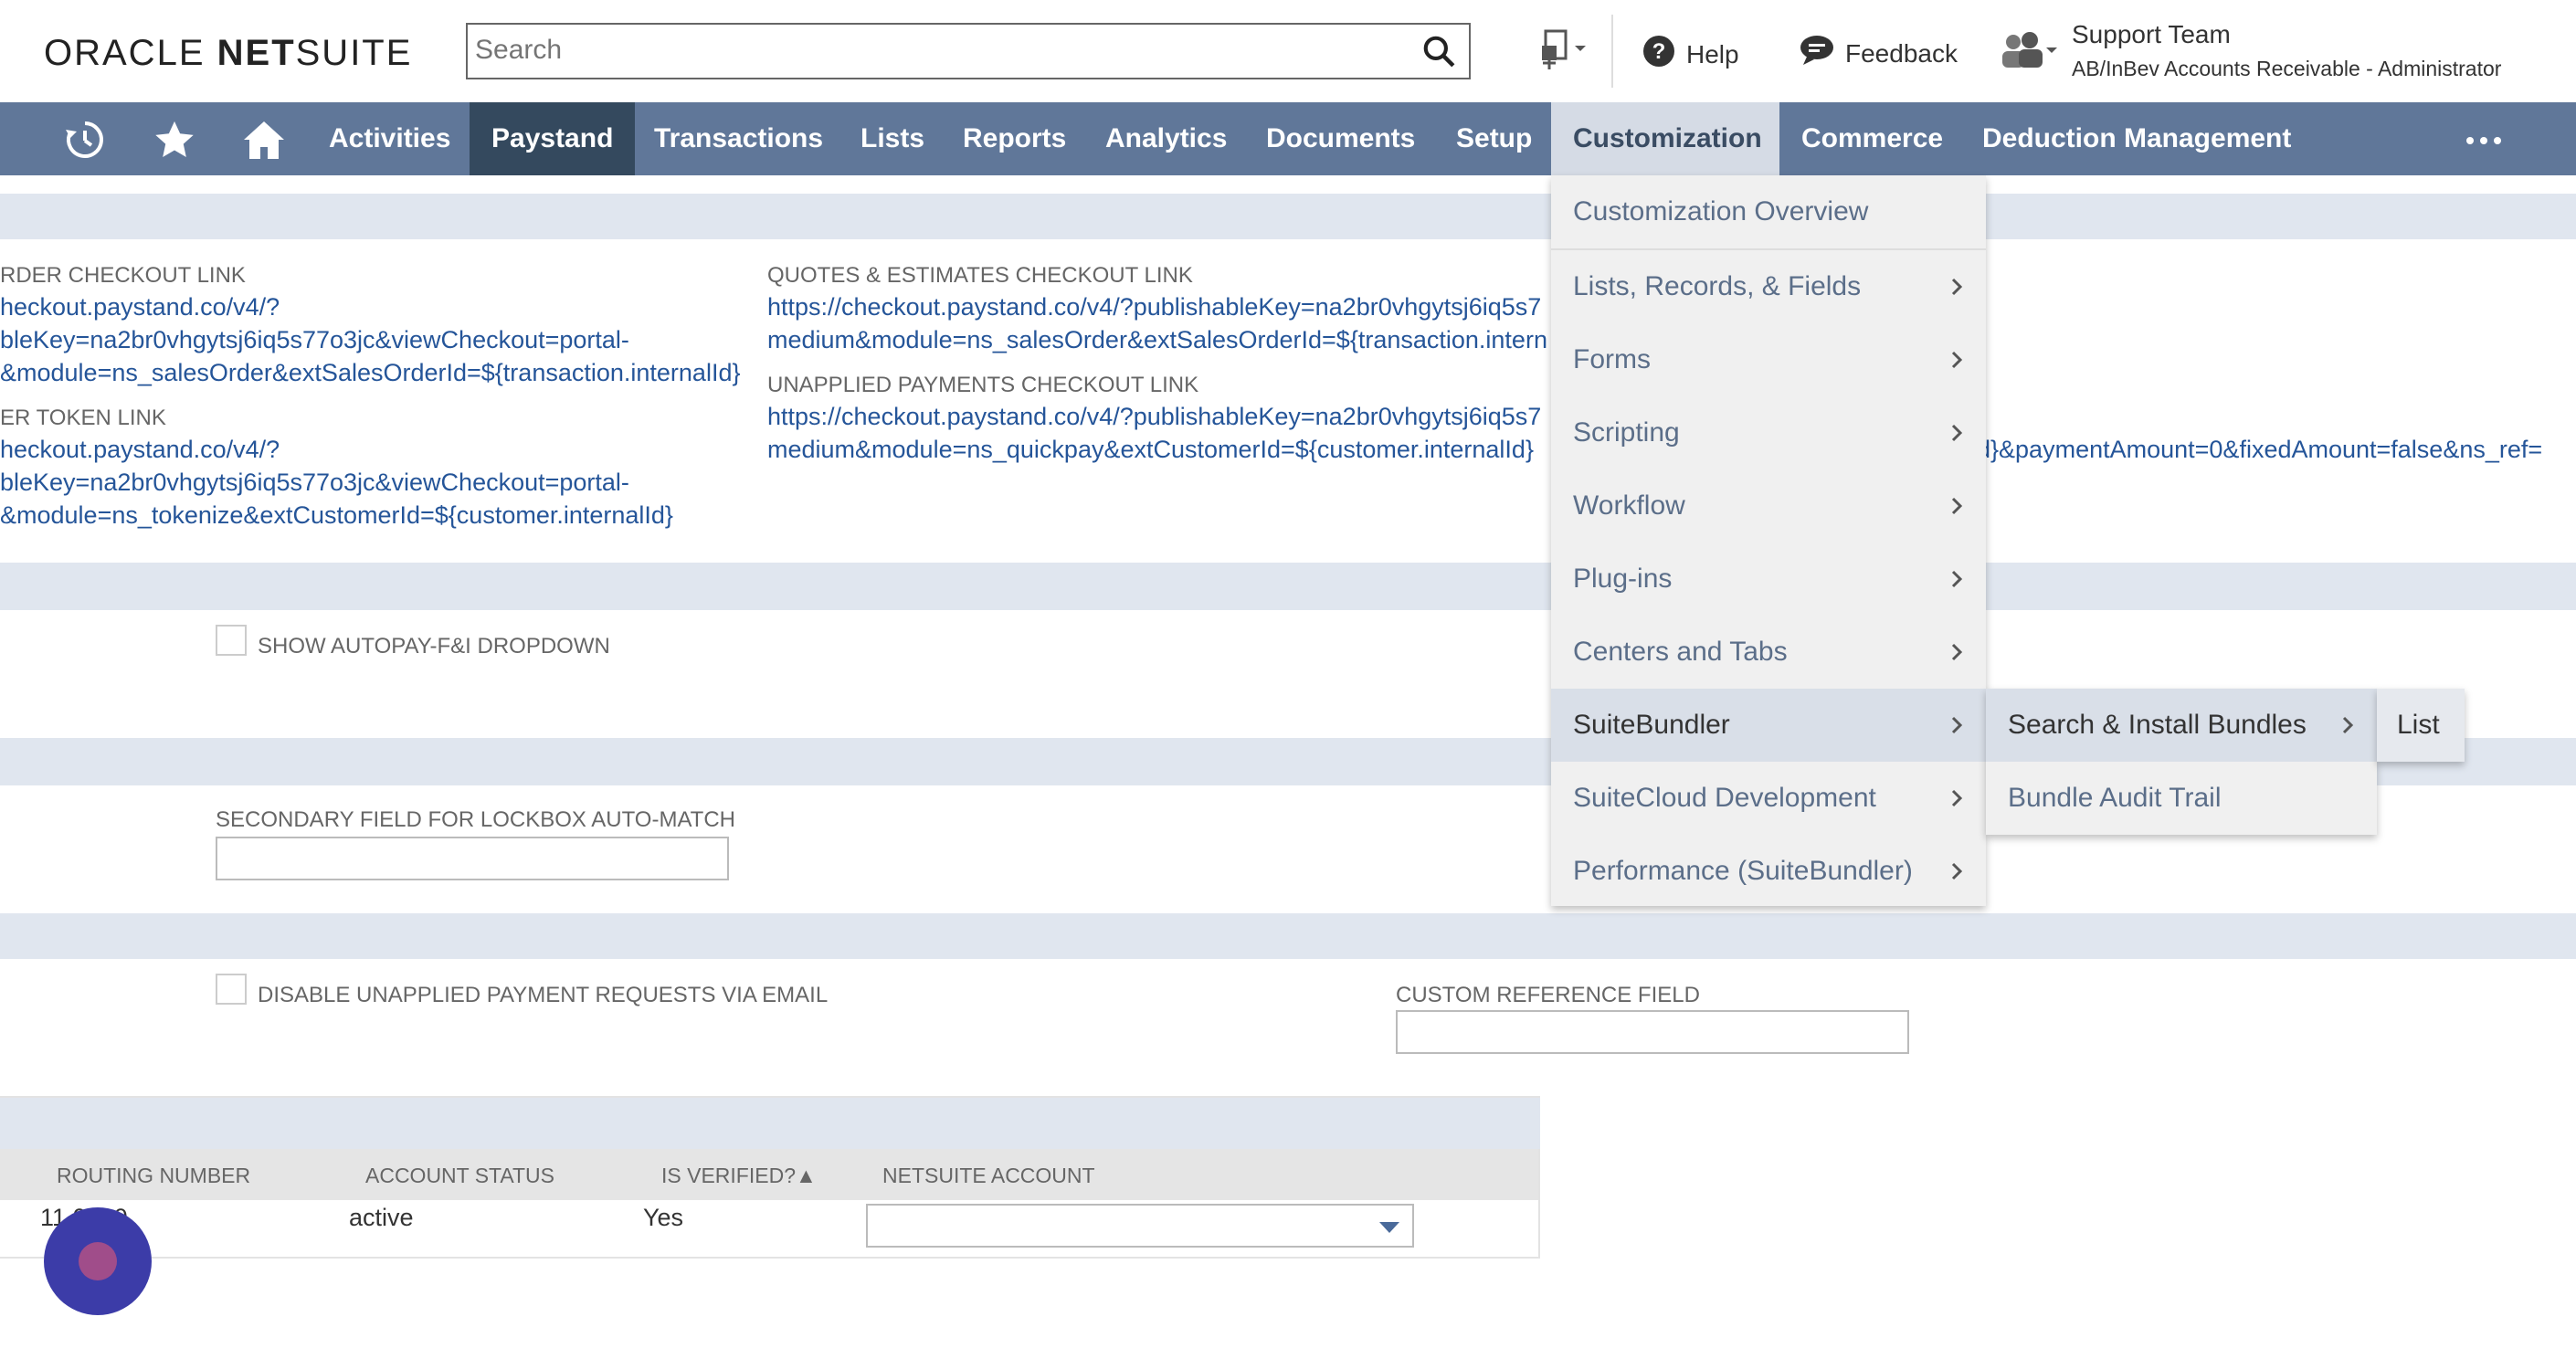 This screenshot has width=2576, height=1359. What do you see at coordinates (123, 276) in the screenshot?
I see `order-checkout-label: RDER CHECKOUT LINK` at bounding box center [123, 276].